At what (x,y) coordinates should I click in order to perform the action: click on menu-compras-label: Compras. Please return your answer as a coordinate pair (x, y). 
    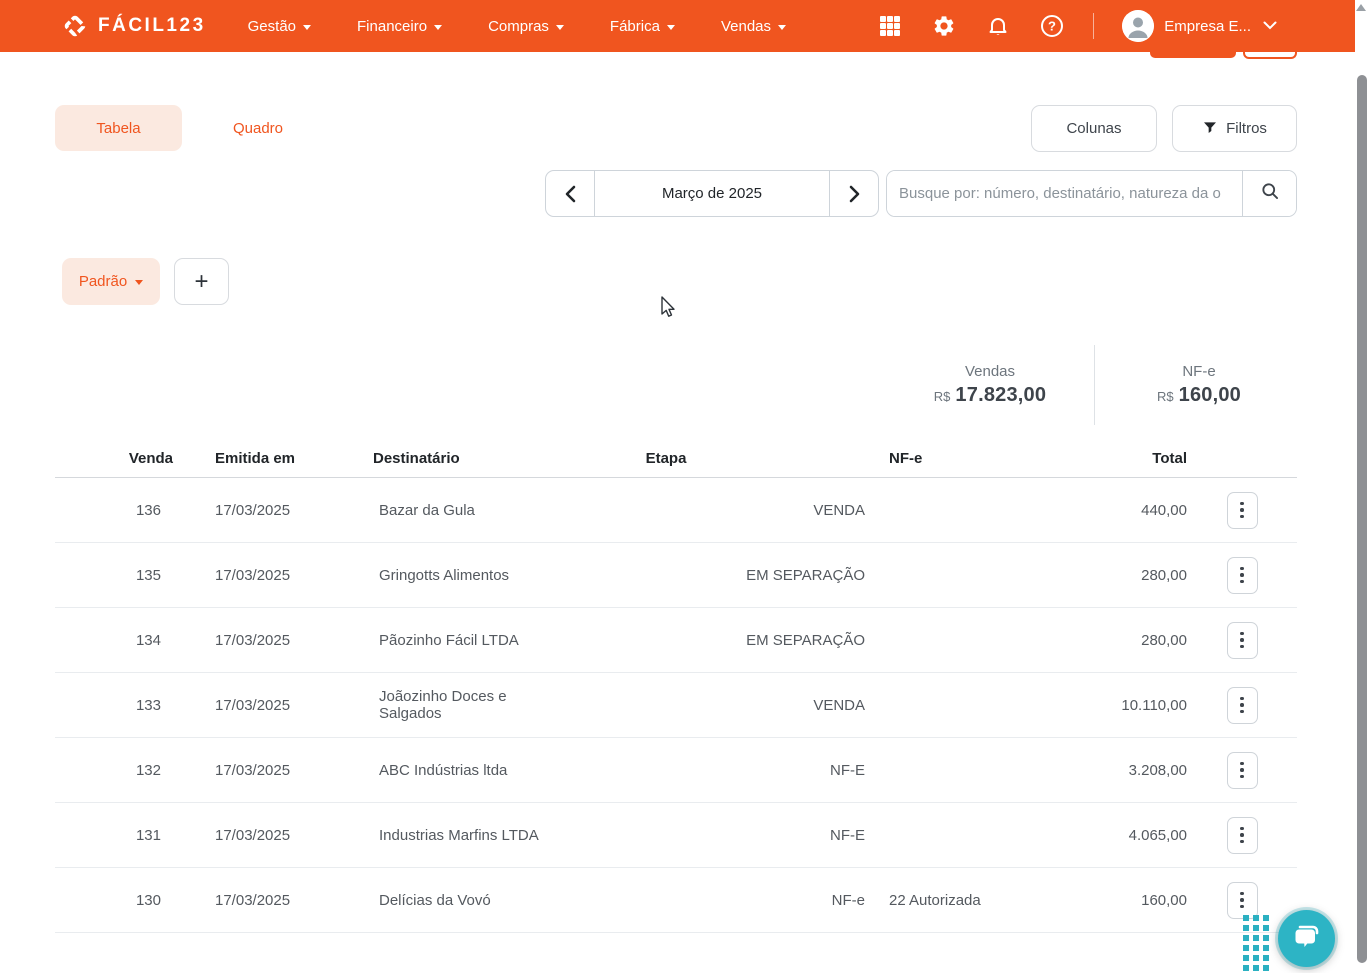
    Looking at the image, I should click on (518, 26).